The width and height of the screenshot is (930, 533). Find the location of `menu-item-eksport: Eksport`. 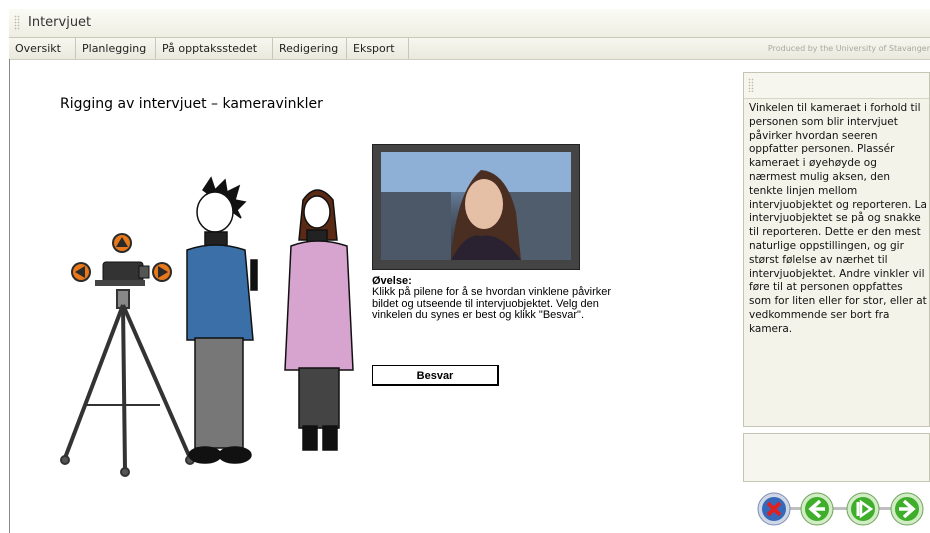

menu-item-eksport: Eksport is located at coordinates (378, 48).